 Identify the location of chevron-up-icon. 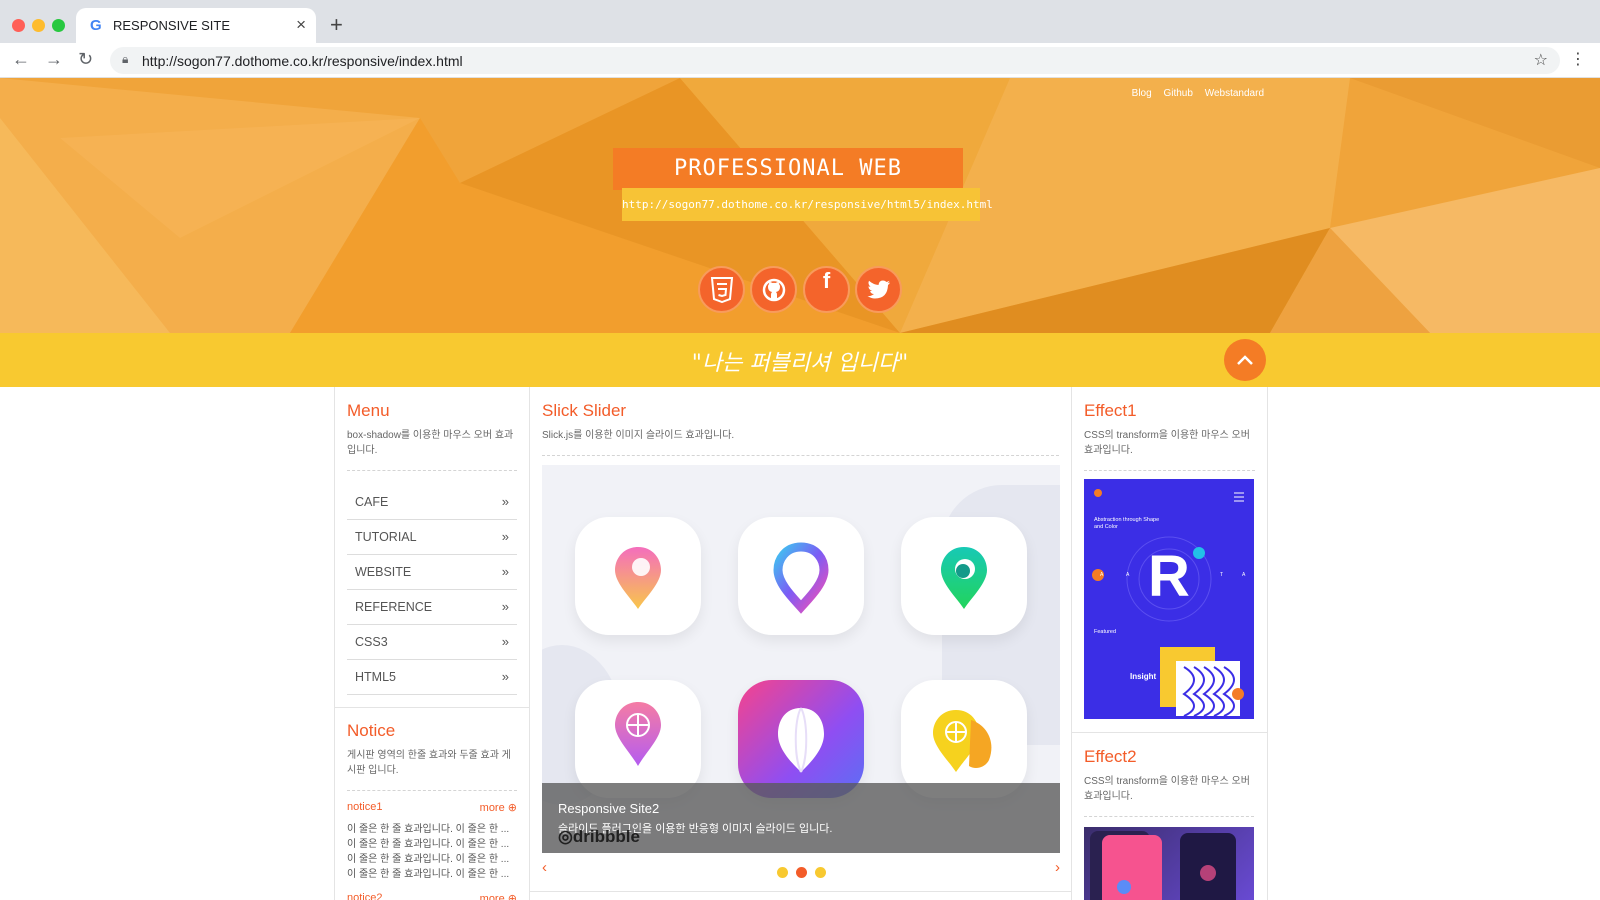
(1245, 360).